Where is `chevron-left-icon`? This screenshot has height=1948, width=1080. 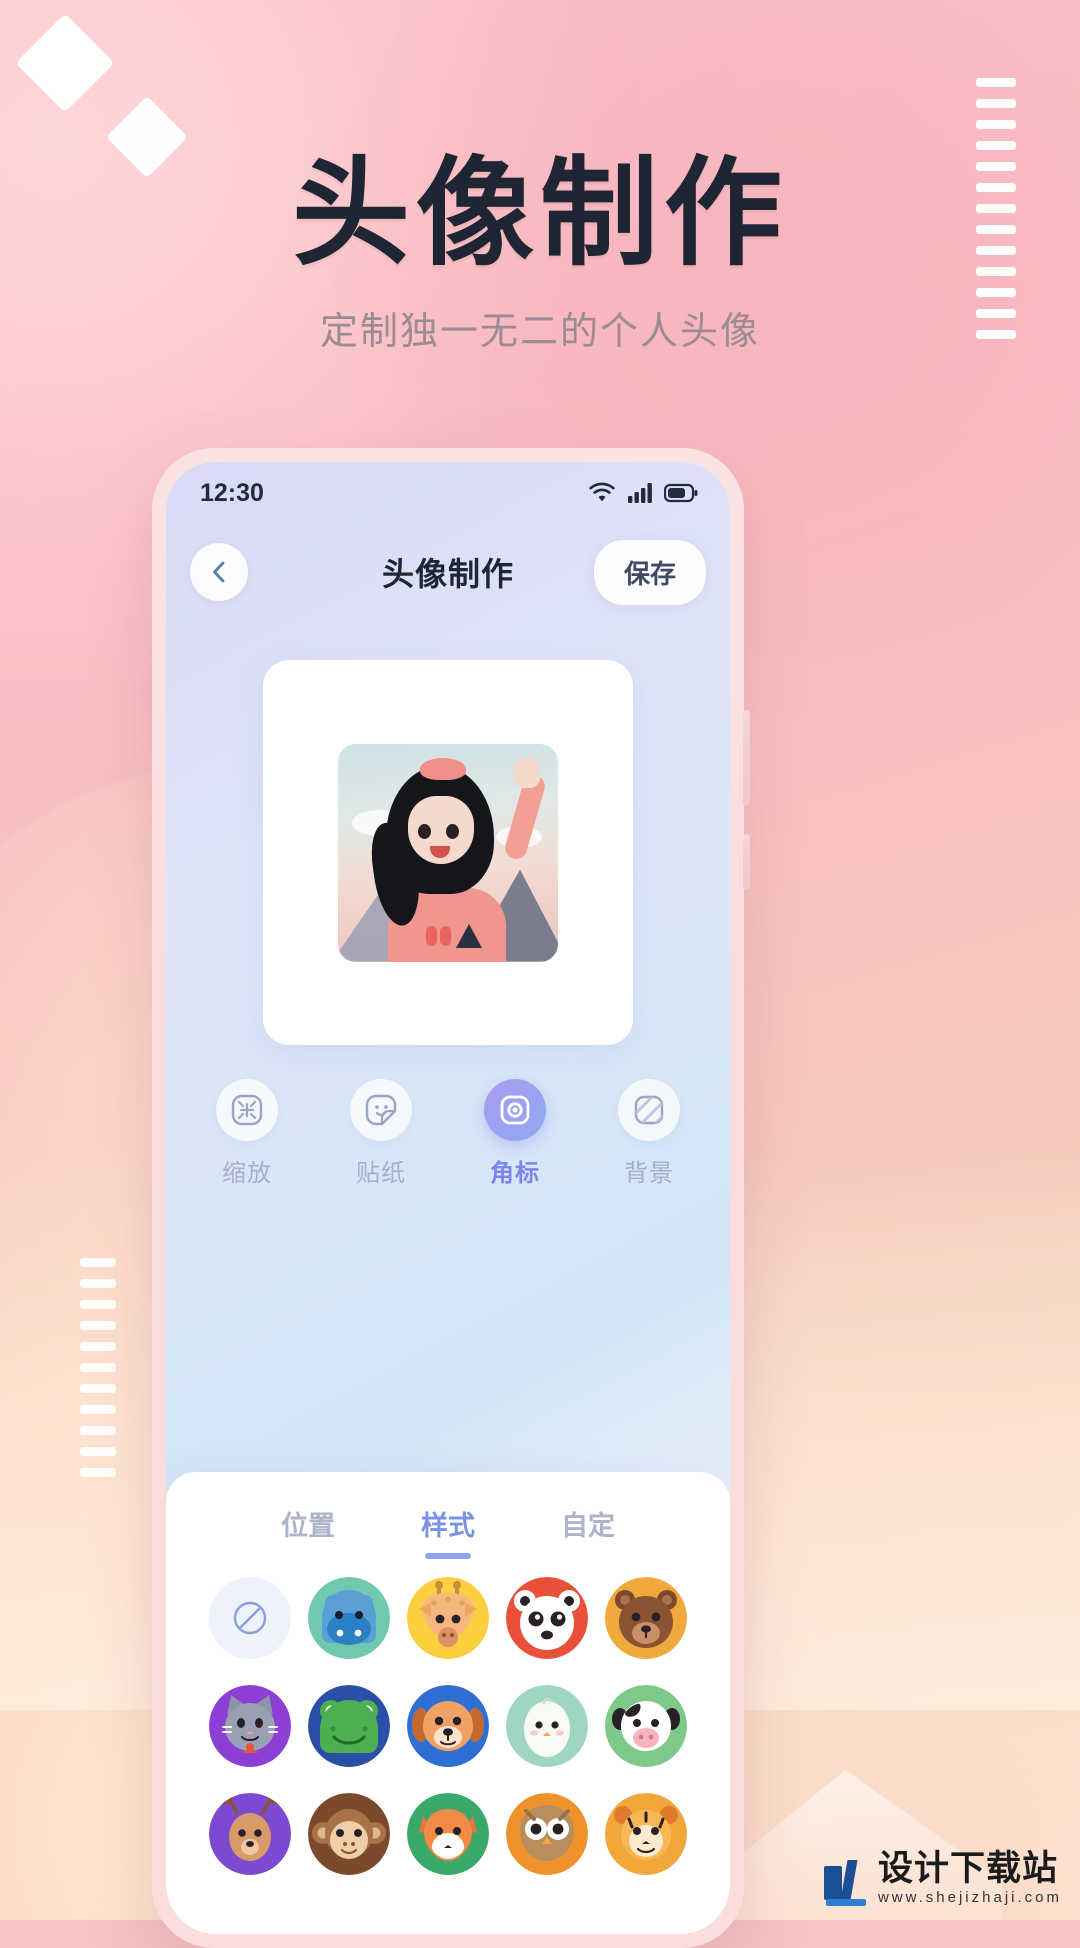
chevron-left-icon is located at coordinates (219, 572).